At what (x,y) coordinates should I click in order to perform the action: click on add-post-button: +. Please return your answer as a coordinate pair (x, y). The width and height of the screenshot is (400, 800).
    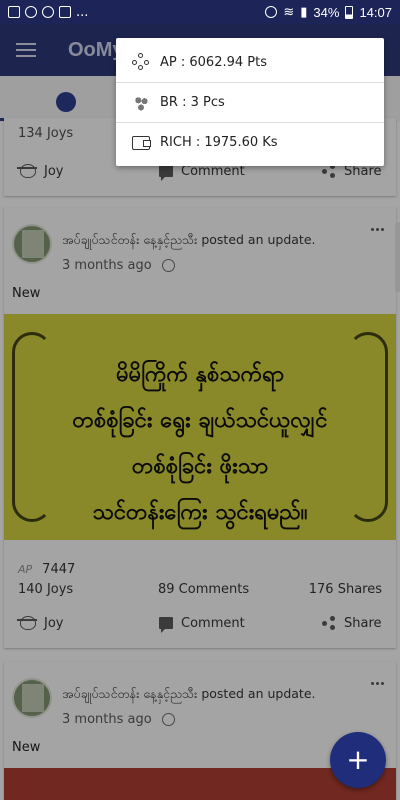
    Looking at the image, I should click on (358, 760).